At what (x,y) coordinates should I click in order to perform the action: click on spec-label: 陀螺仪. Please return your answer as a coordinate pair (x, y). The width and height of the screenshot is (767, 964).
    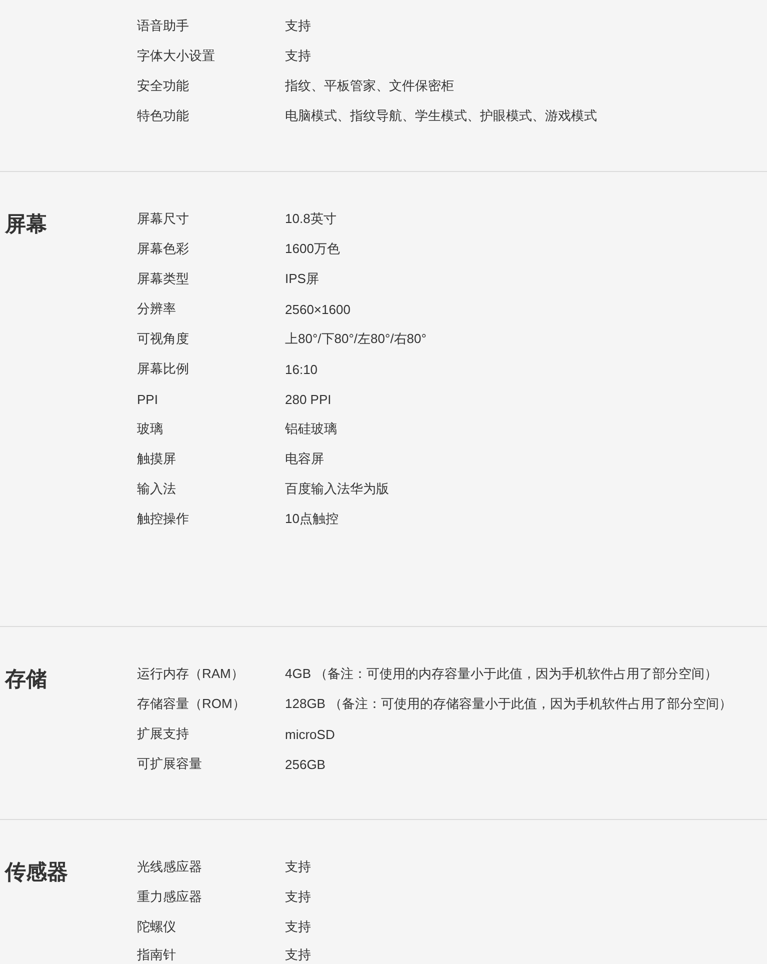
    Looking at the image, I should click on (157, 927).